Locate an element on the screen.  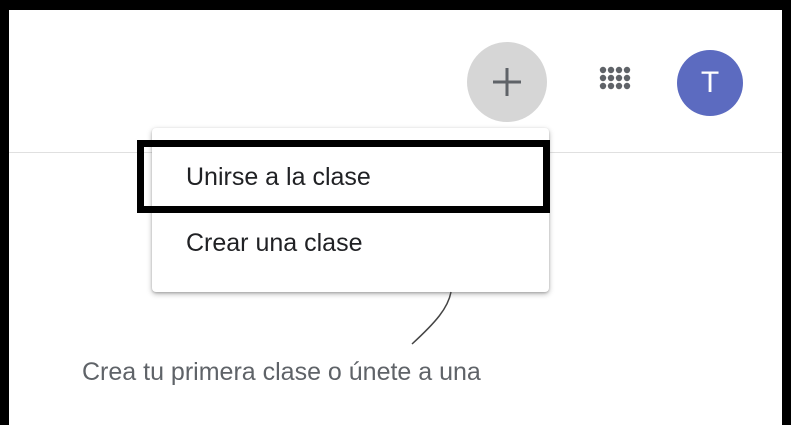
create-class-menu-item: Crear una clase is located at coordinates (350, 243).